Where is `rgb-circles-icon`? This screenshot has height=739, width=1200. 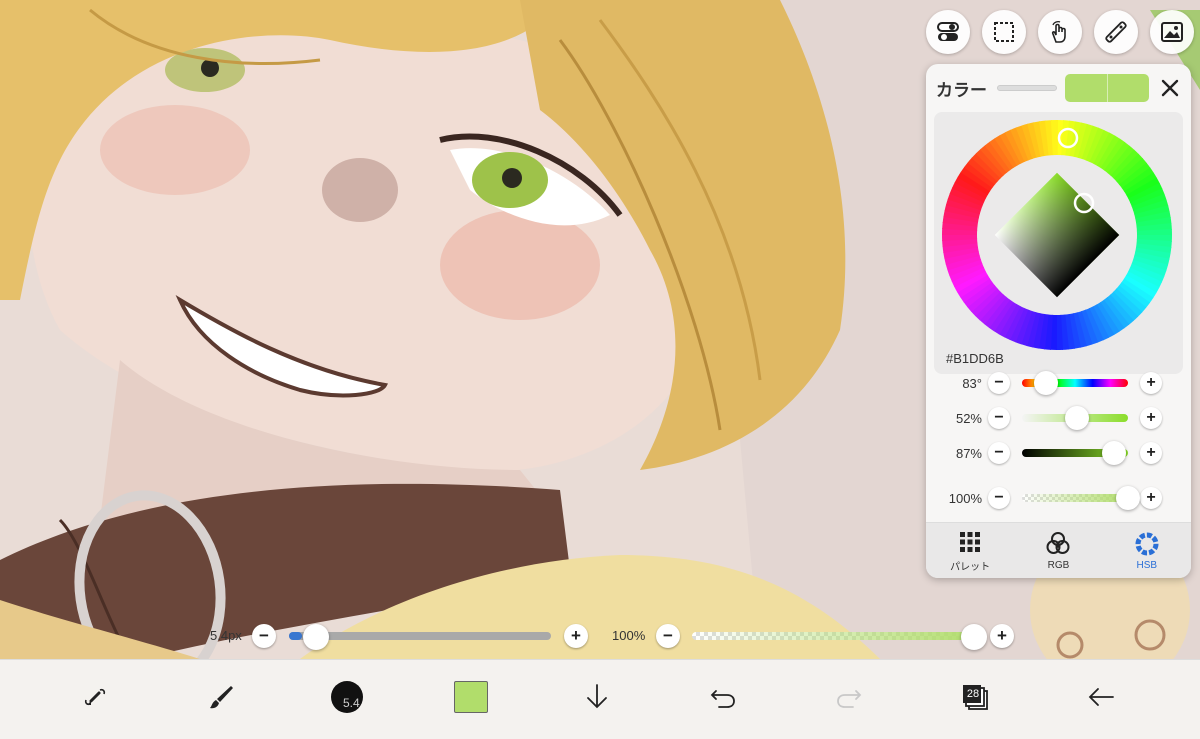 rgb-circles-icon is located at coordinates (1058, 542).